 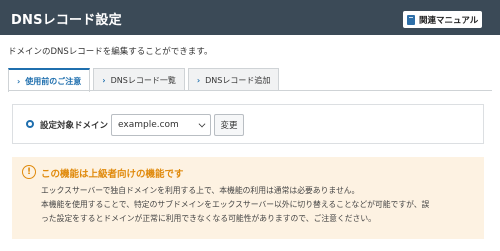 What do you see at coordinates (66, 20) in the screenshot?
I see `page-title: DNSレコード設定` at bounding box center [66, 20].